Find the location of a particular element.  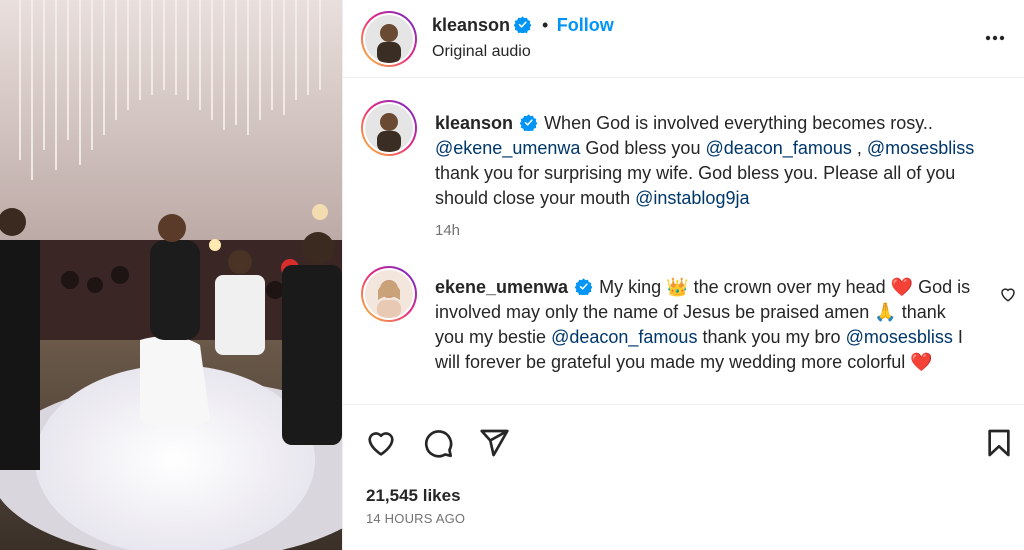

author-avatar is located at coordinates (389, 39).